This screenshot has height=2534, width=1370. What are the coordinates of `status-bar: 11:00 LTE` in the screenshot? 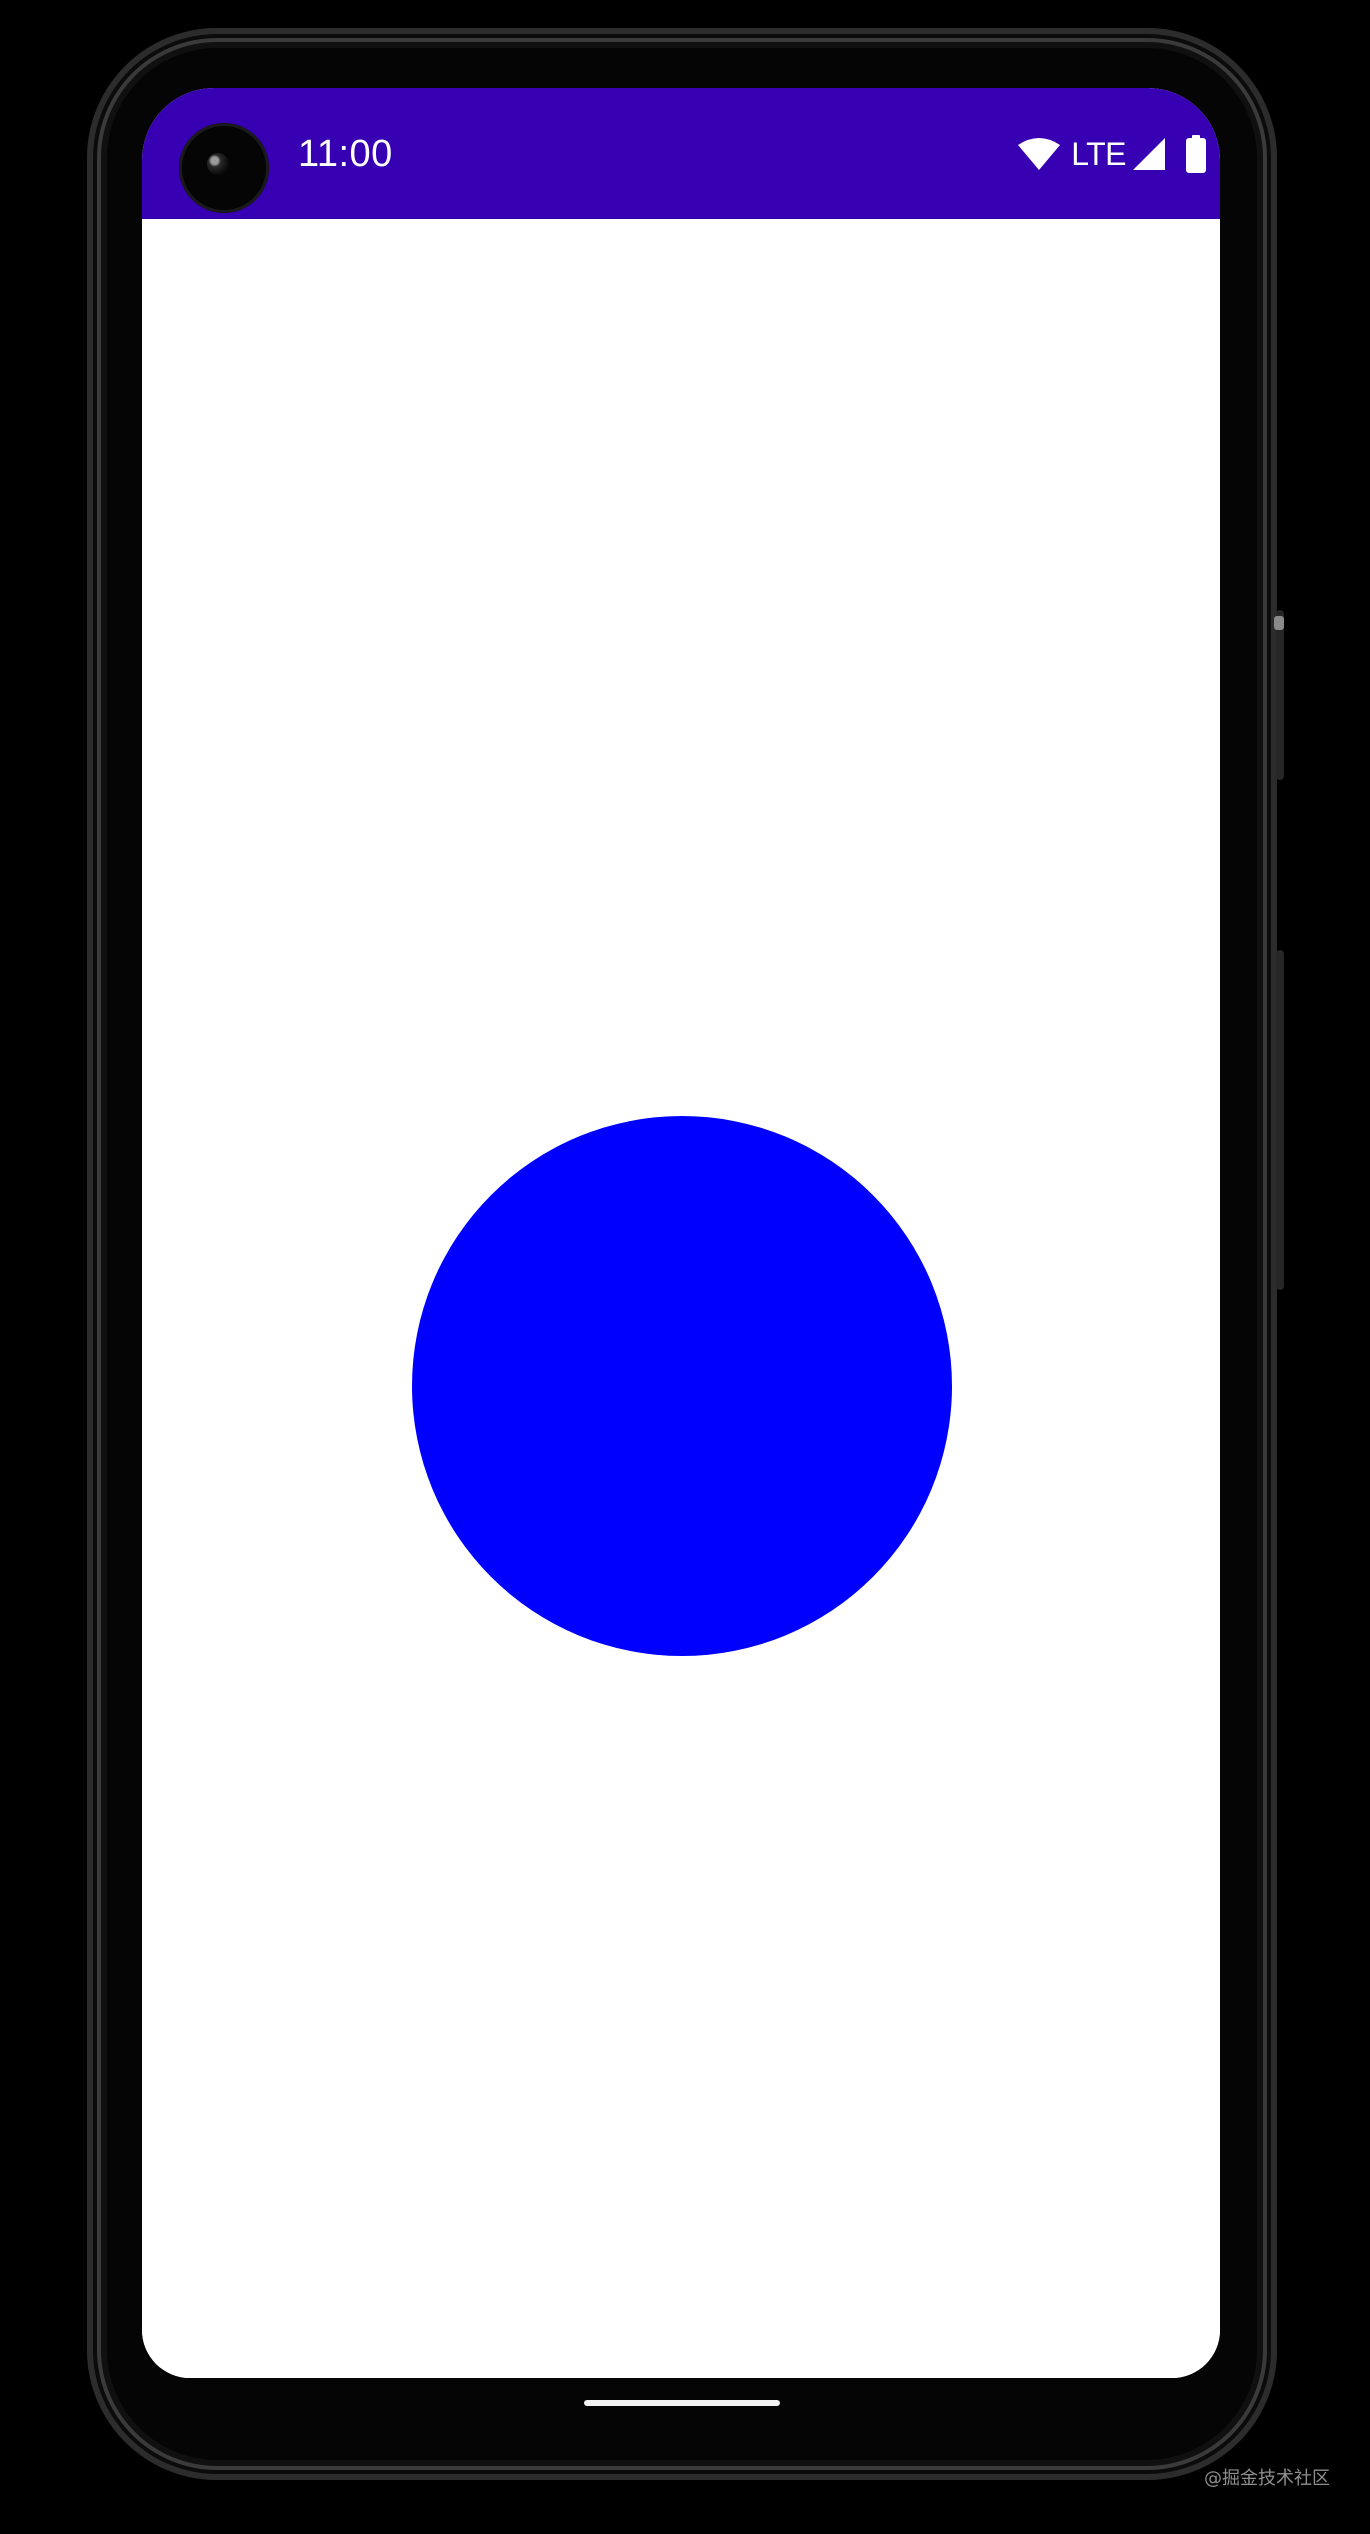 It's located at (681, 153).